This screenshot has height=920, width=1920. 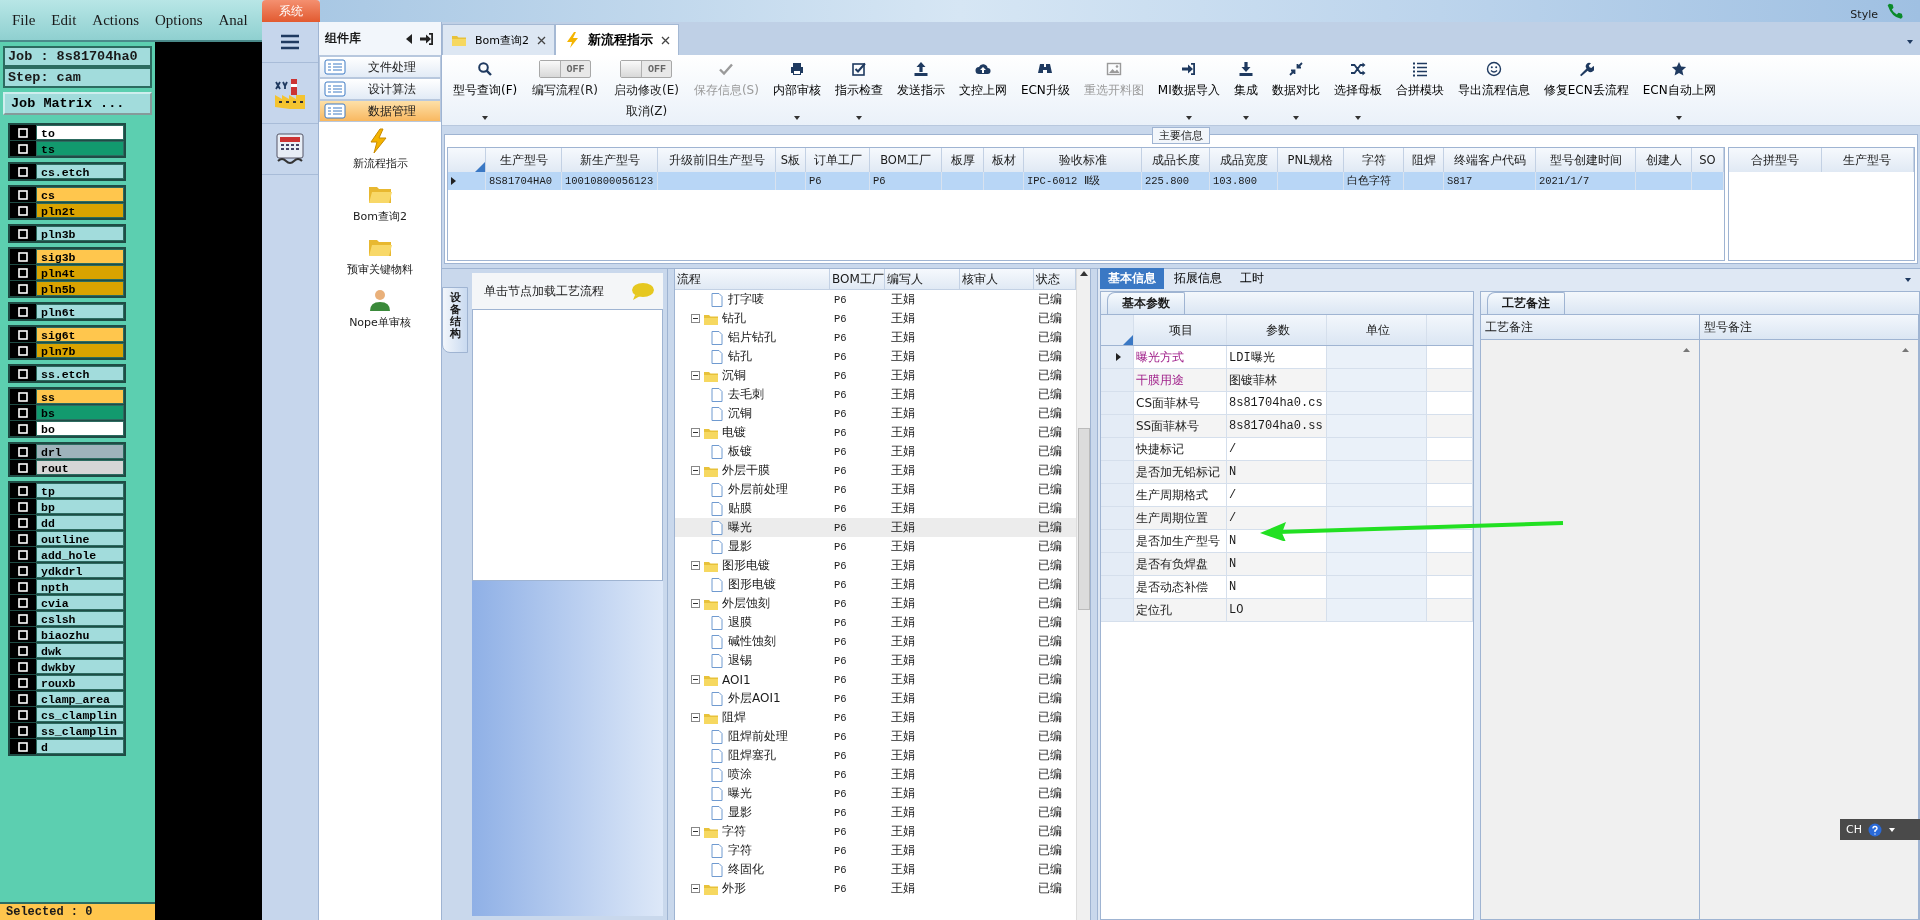 I want to click on layer-item: rouxb, so click(x=80, y=682).